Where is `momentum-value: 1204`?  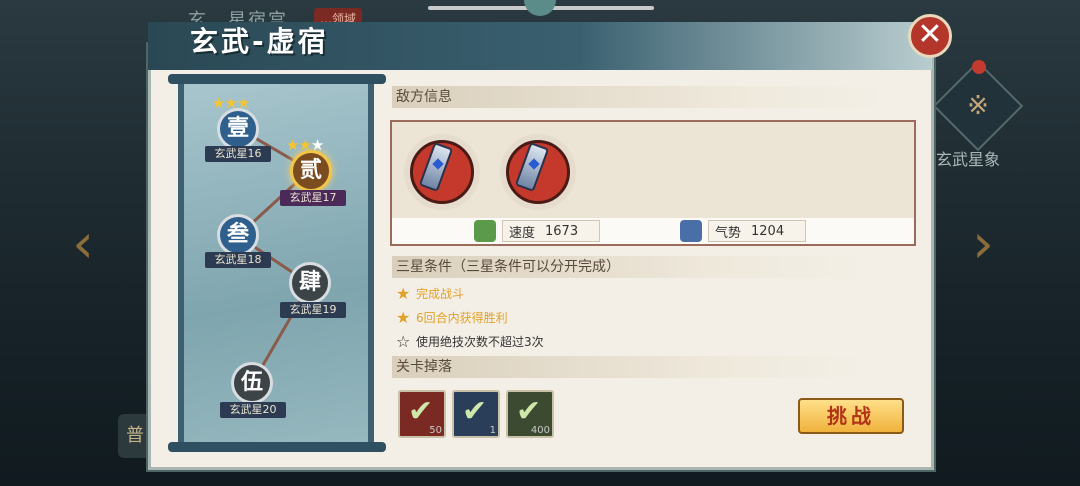 momentum-value: 1204 is located at coordinates (768, 231).